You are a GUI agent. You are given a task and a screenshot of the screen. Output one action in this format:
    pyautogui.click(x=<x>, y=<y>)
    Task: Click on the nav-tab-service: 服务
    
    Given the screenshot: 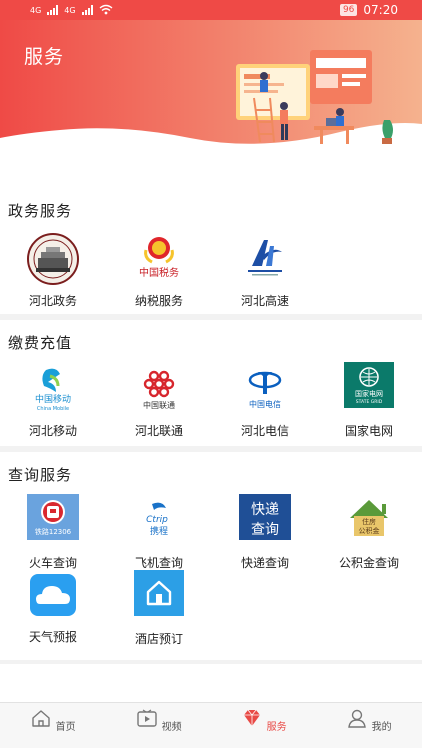 What is the action you would take?
    pyautogui.click(x=264, y=720)
    